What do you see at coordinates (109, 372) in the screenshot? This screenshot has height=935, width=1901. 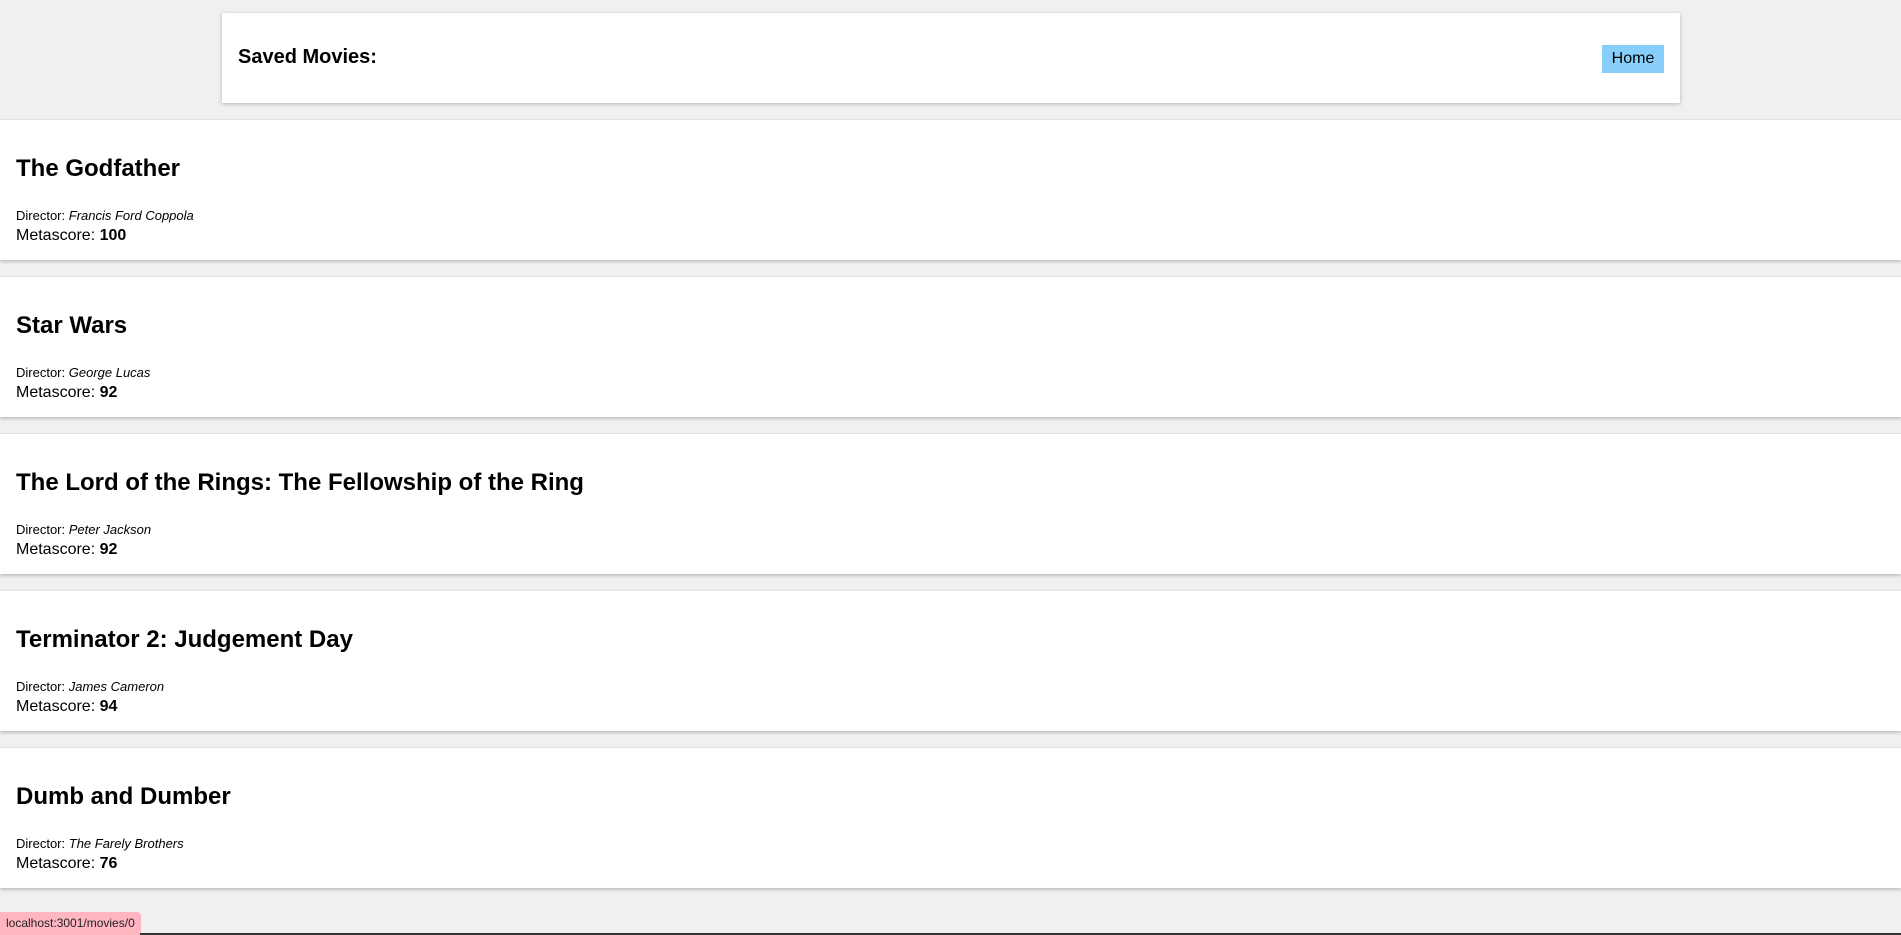 I see `director-name: George Lucas` at bounding box center [109, 372].